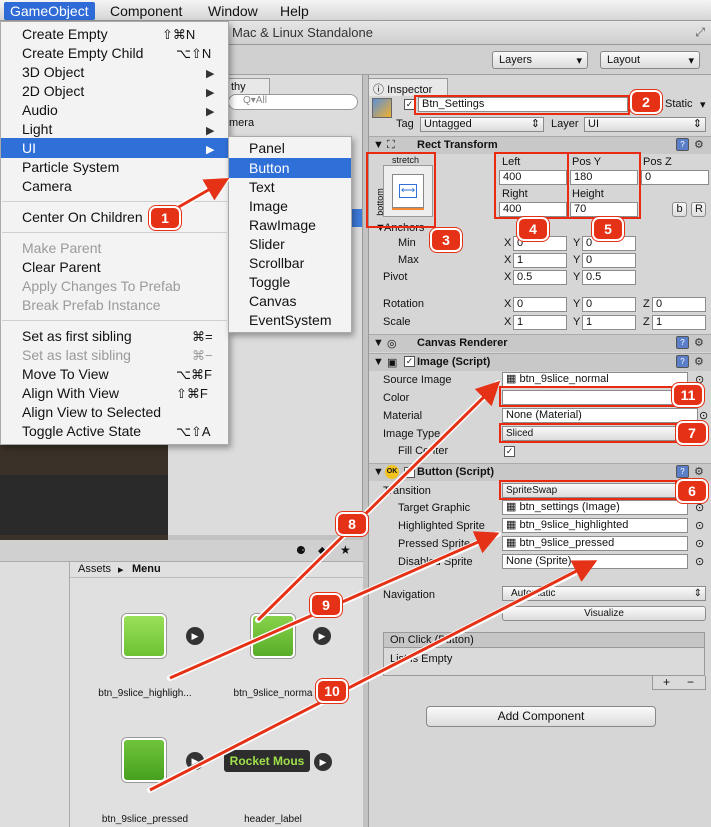 The image size is (711, 827). What do you see at coordinates (688, 395) in the screenshot?
I see `callout-badge-11: 11` at bounding box center [688, 395].